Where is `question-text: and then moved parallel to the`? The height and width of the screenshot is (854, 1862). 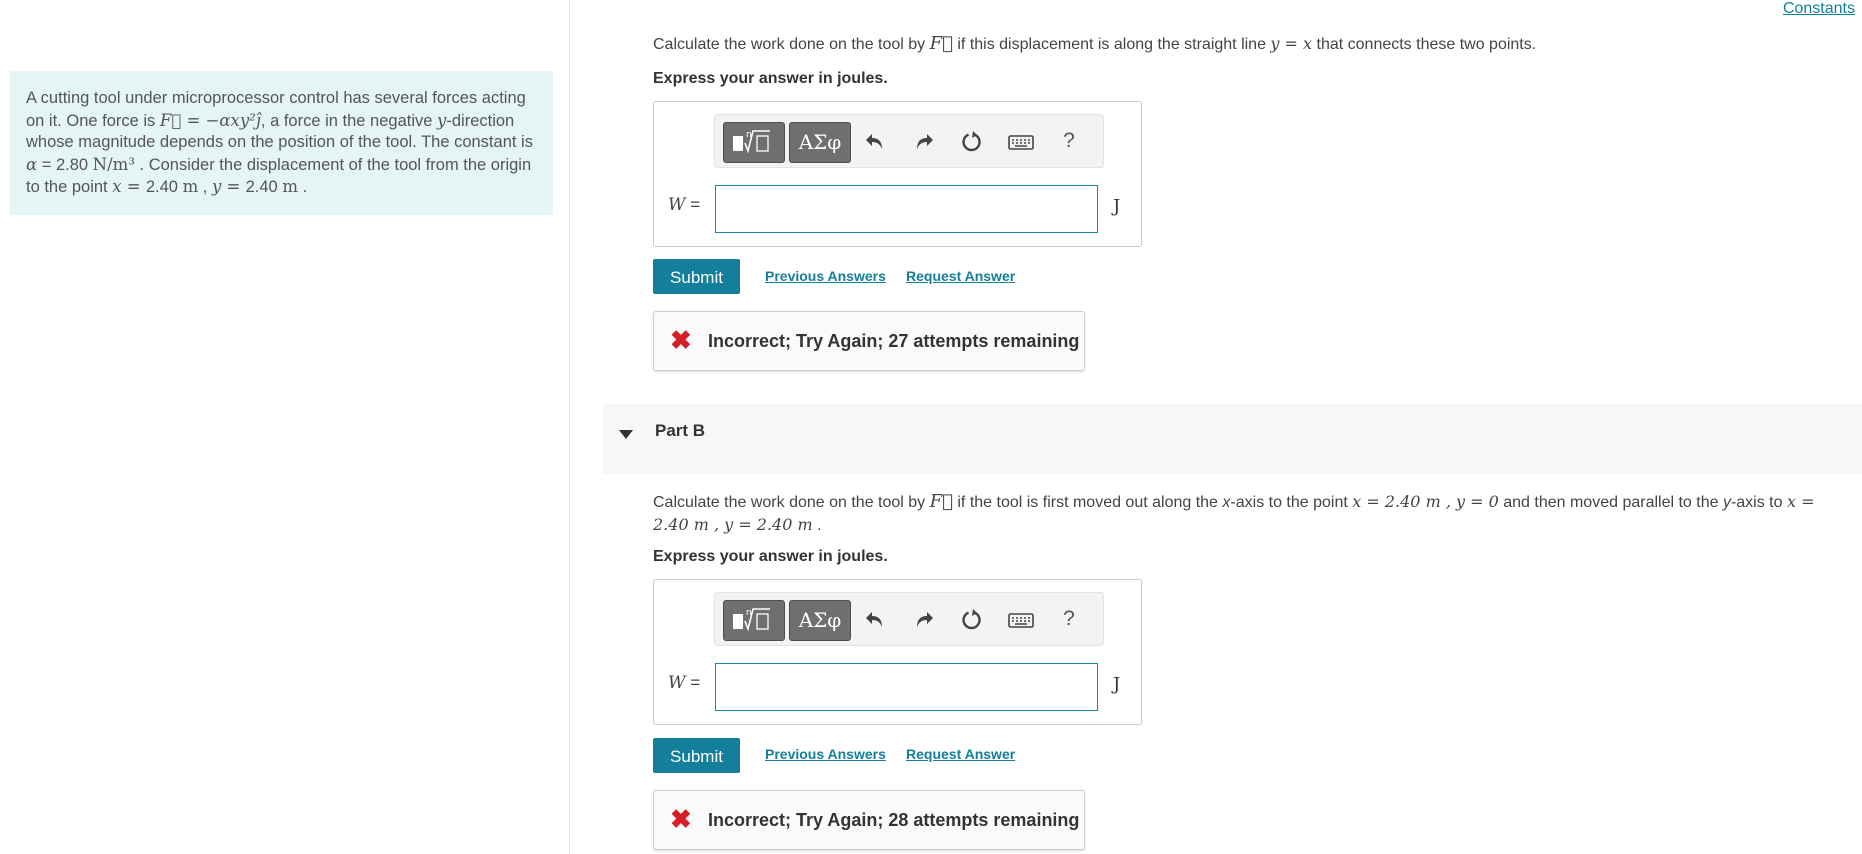
question-text: and then moved parallel to the is located at coordinates (1610, 502).